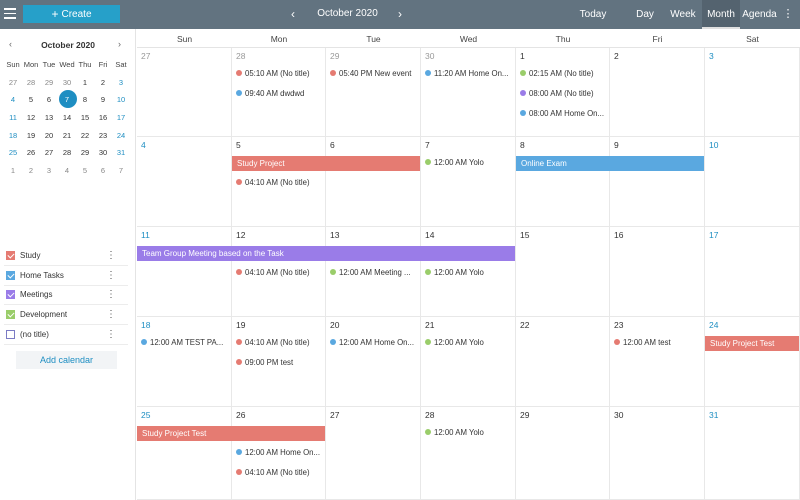 Image resolution: width=800 pixels, height=500 pixels. Describe the element at coordinates (657, 182) in the screenshot. I see `day-cell: 9` at that location.